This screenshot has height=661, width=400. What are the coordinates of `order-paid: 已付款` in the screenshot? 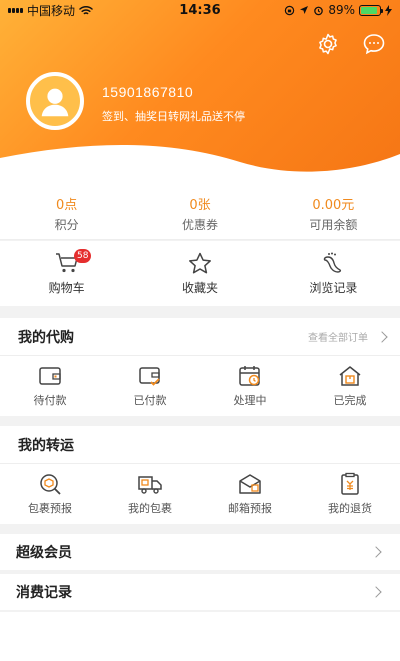 It's located at (150, 385).